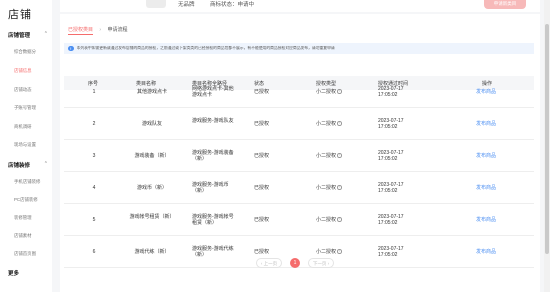 This screenshot has height=292, width=550. I want to click on brand-name: 无品牌, so click(186, 5).